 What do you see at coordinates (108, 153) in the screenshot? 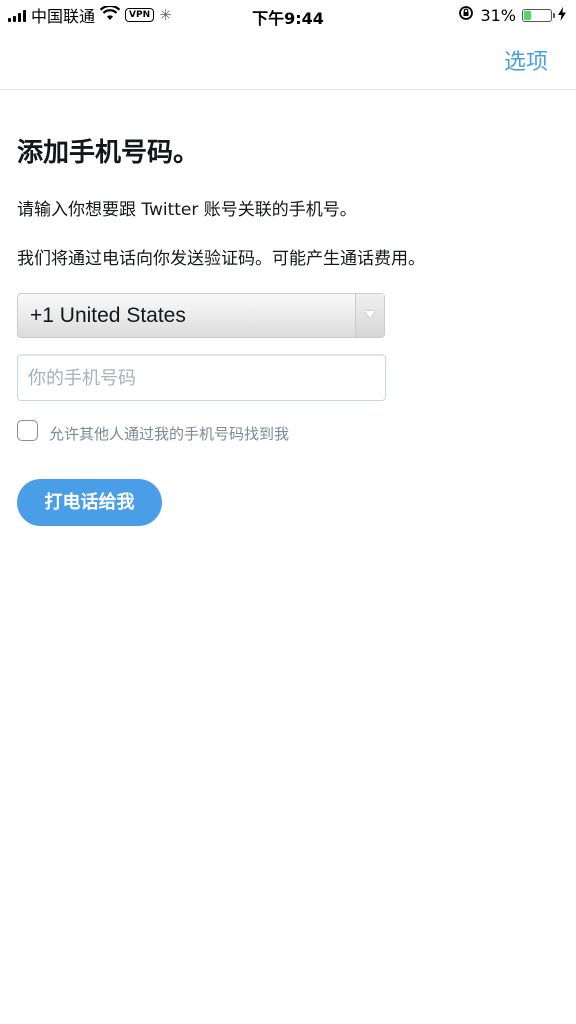
I see `page-title: 添加手机号码。` at bounding box center [108, 153].